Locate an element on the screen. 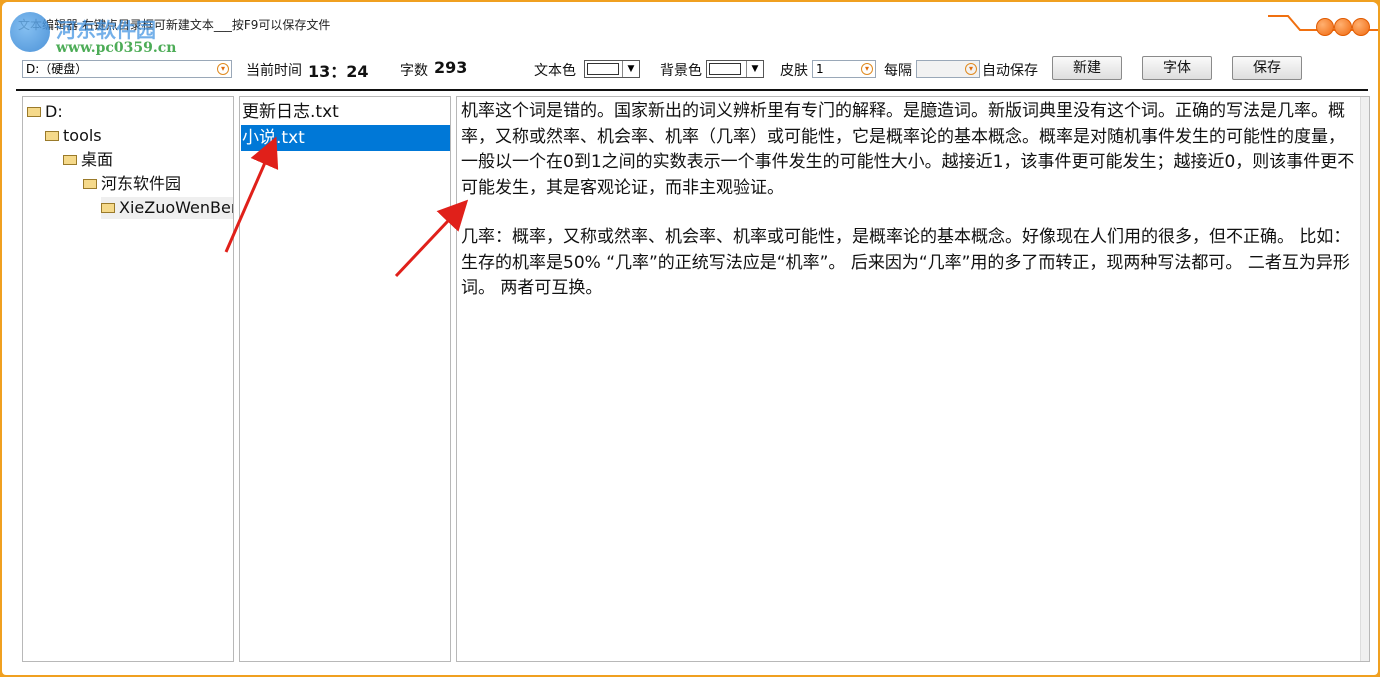 The width and height of the screenshot is (1380, 677). drive-select: D:（硬盘） ▾ is located at coordinates (127, 69).